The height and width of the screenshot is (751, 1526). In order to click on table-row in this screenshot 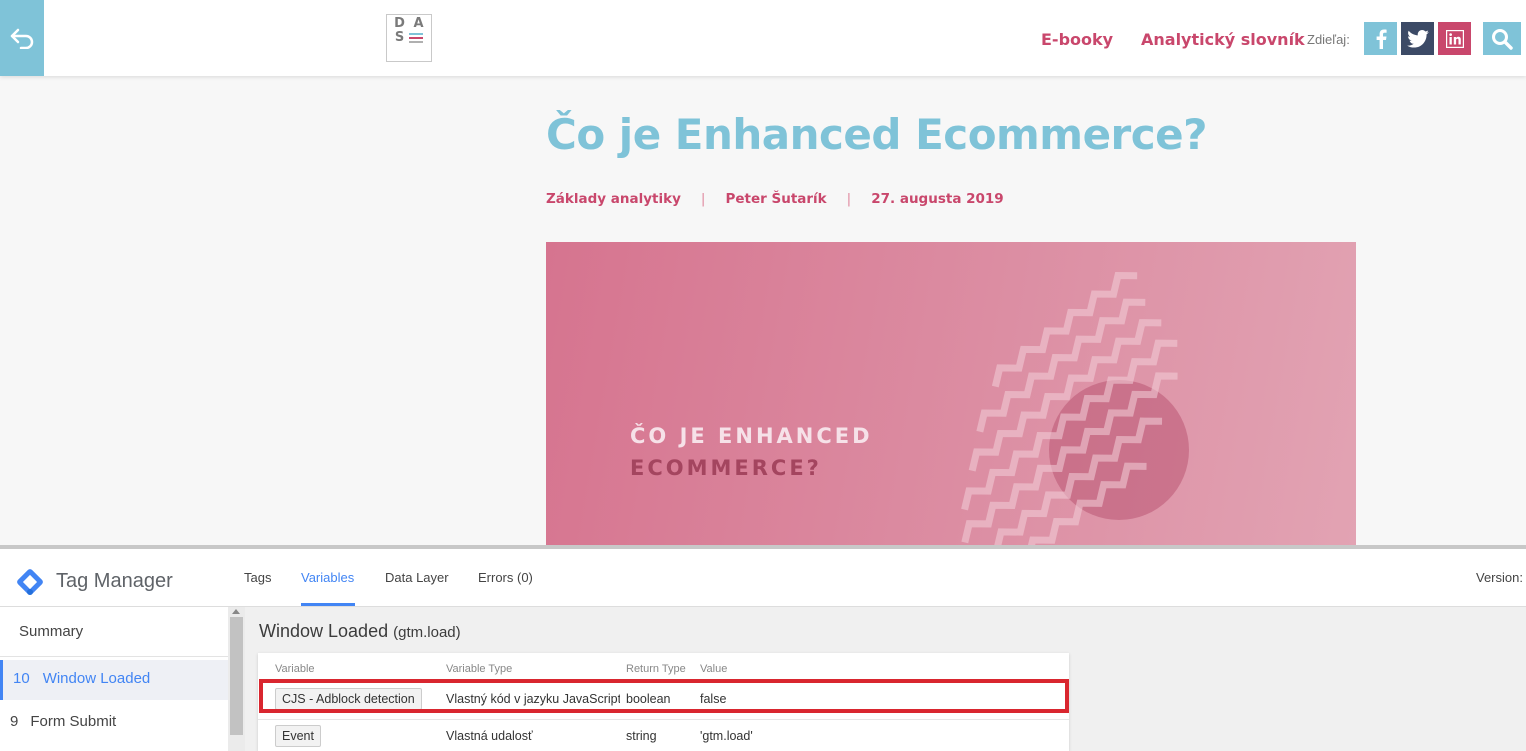, I will do `click(663, 719)`.